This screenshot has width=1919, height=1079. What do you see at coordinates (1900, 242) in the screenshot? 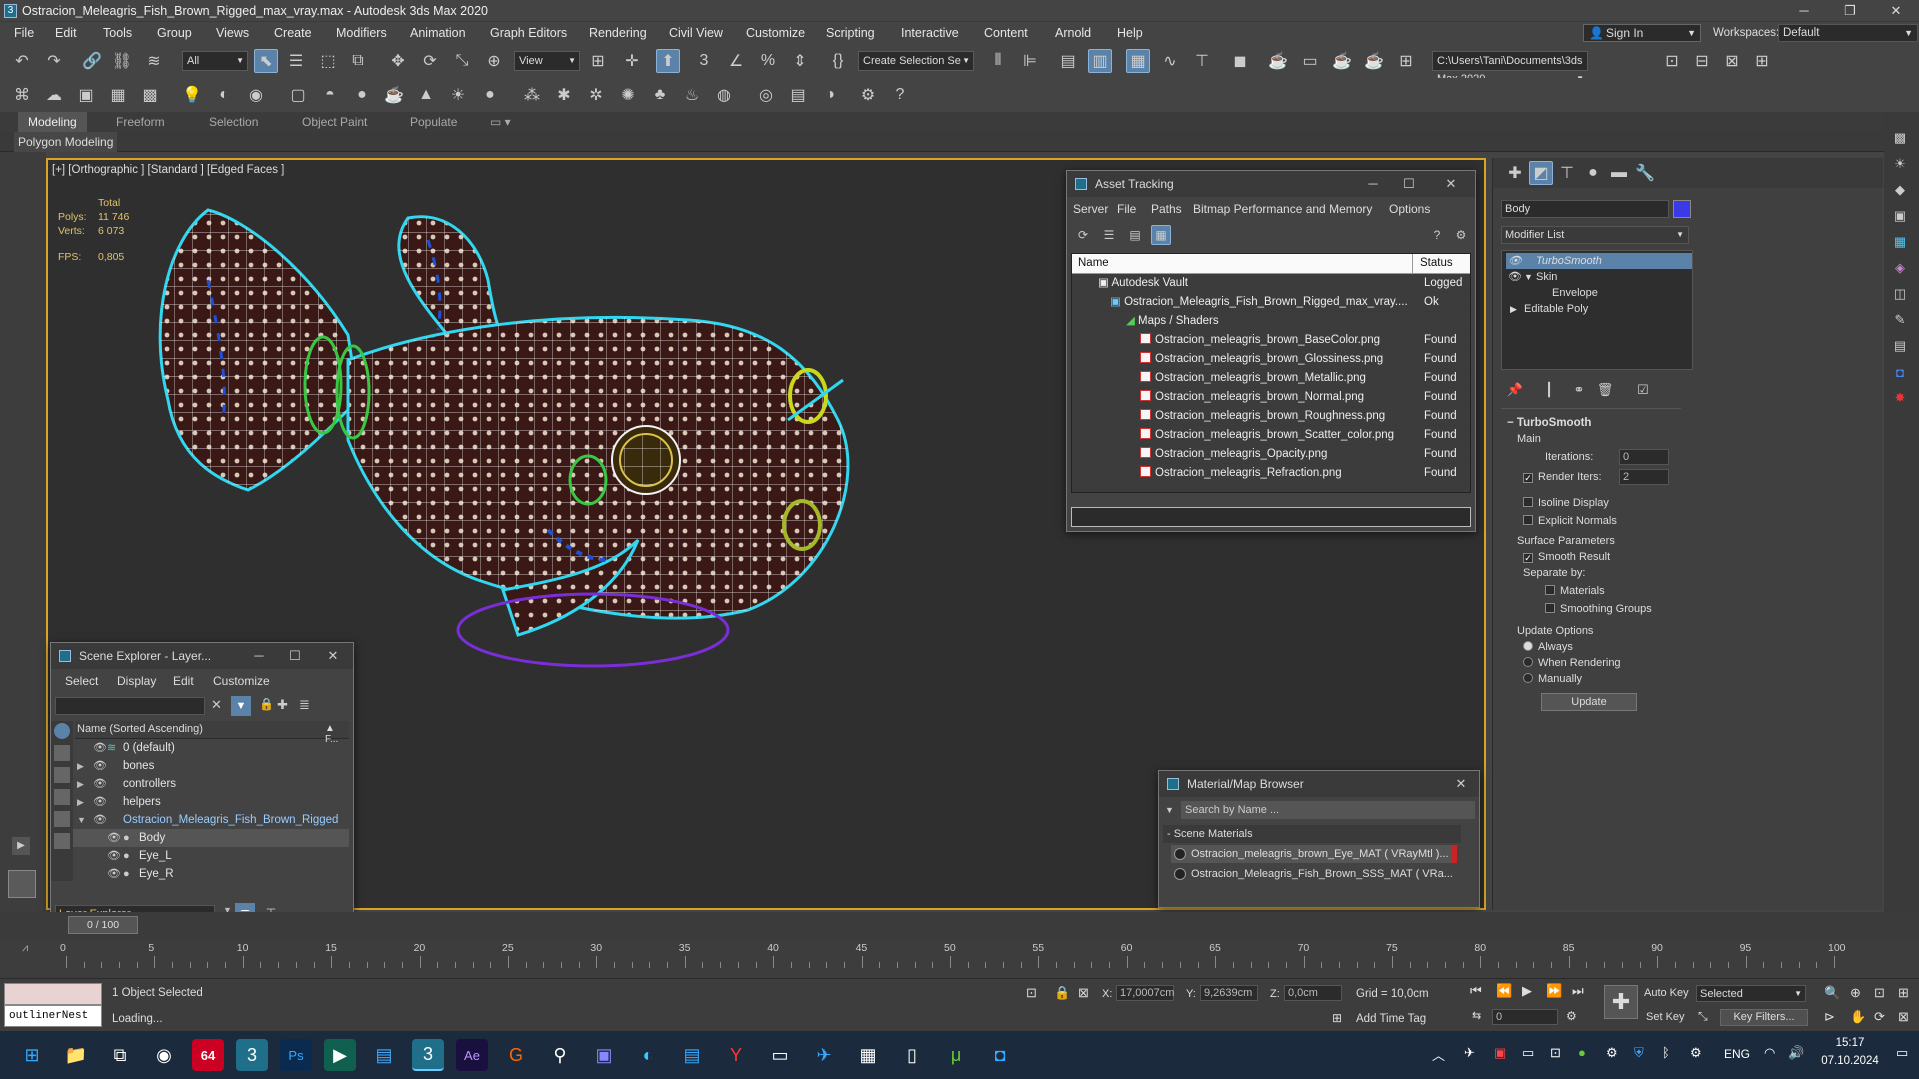
I see `grid-icon: ▦` at bounding box center [1900, 242].